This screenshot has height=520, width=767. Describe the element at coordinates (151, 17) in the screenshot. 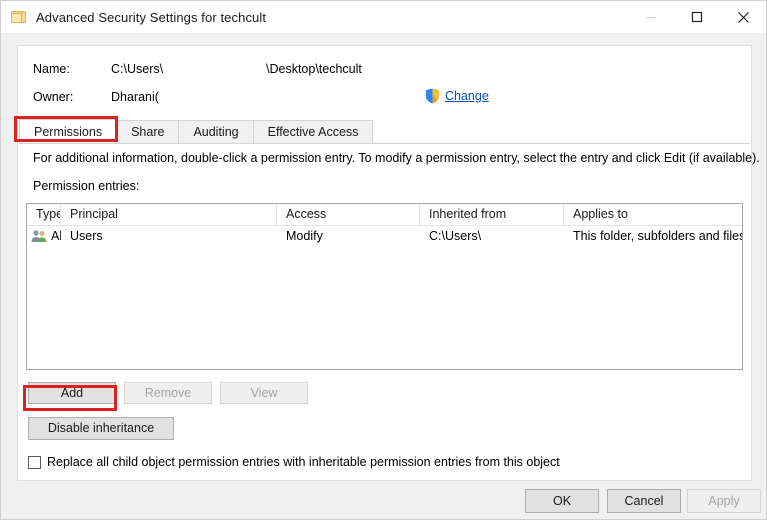

I see `window-title: Advanced Security Settings for techcult` at that location.